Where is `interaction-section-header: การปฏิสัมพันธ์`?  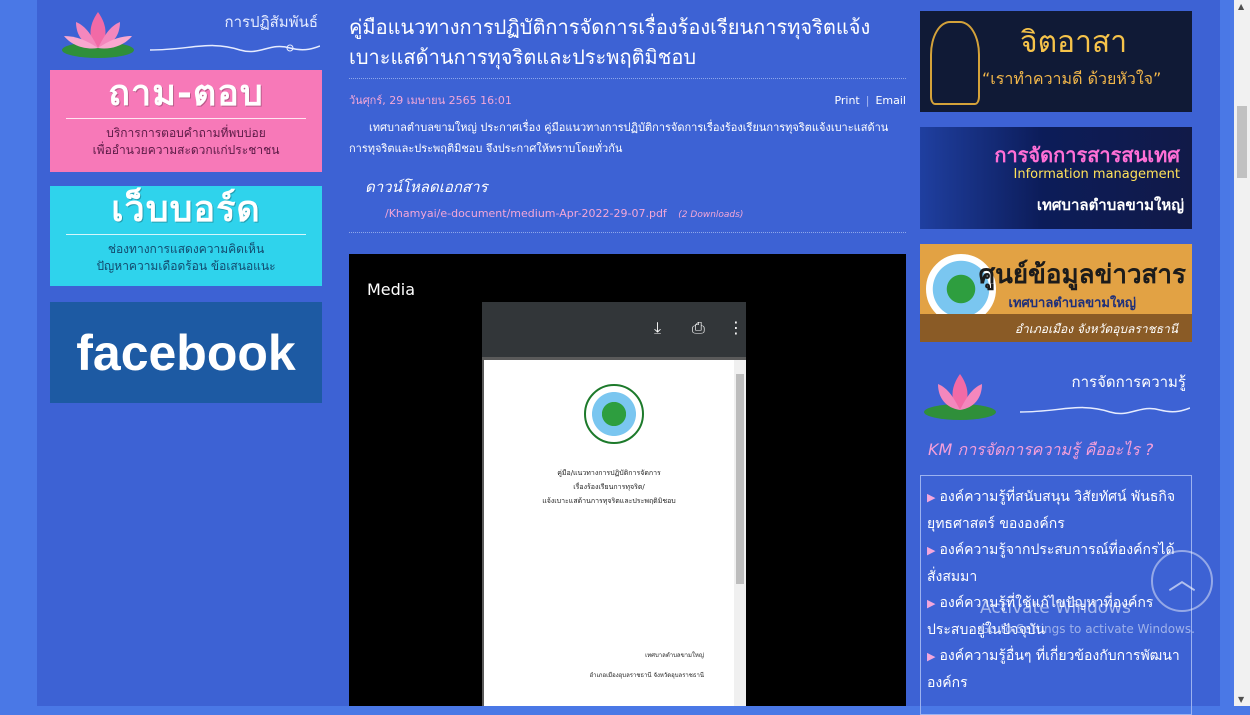 interaction-section-header: การปฏิสัมพันธ์ is located at coordinates (186, 31).